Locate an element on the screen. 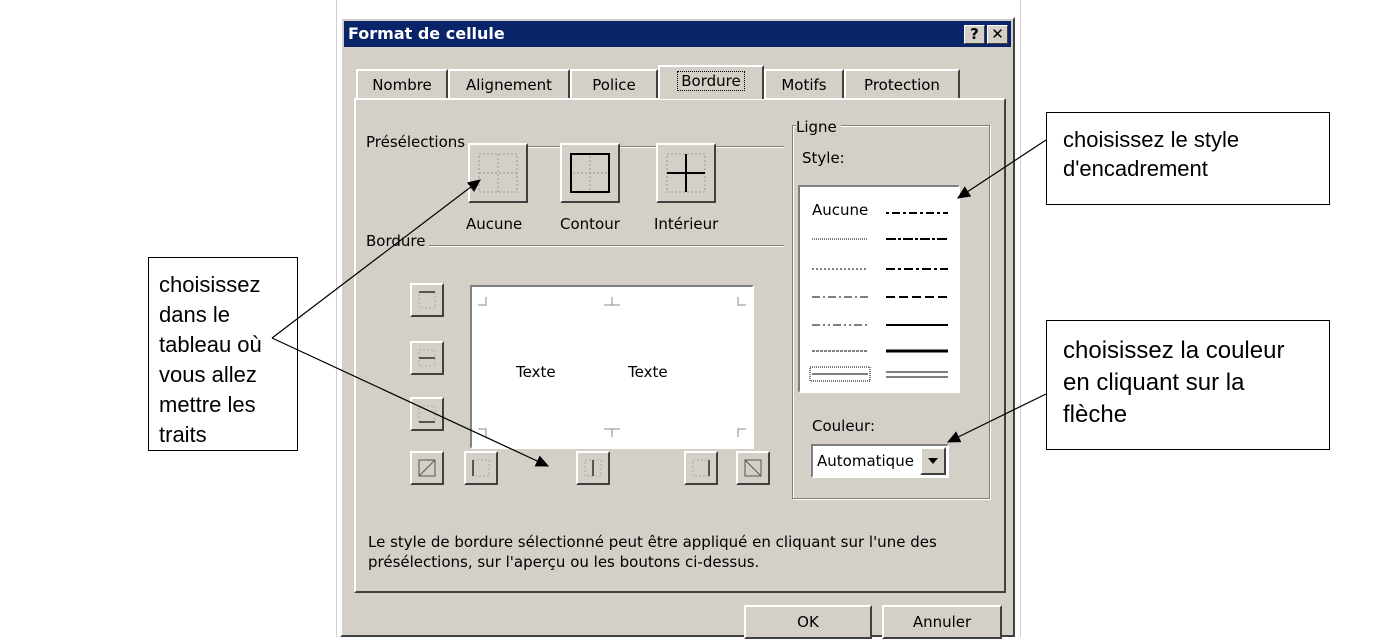 This screenshot has height=639, width=1378. line-style-list: Aucune is located at coordinates (879, 289).